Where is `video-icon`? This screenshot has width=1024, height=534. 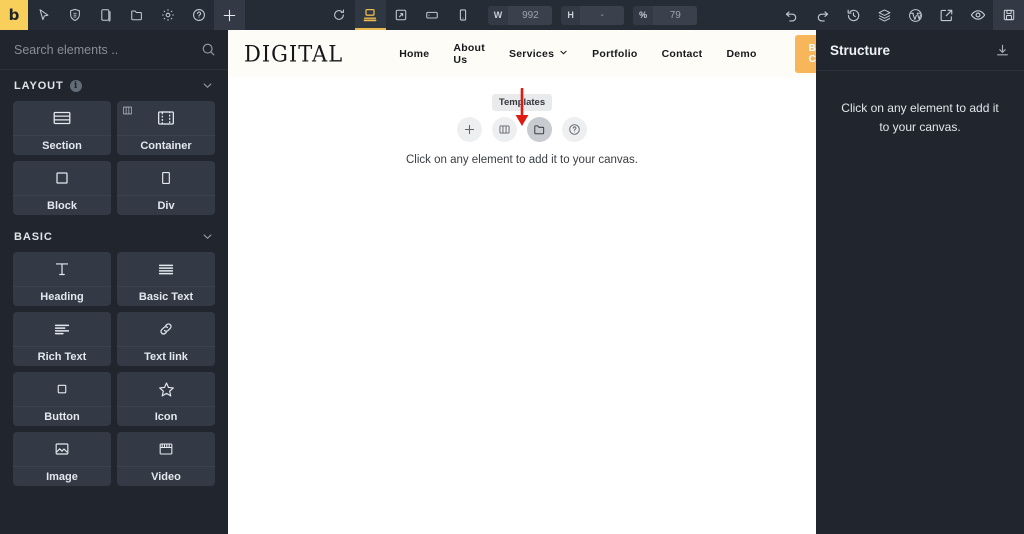
video-icon is located at coordinates (166, 449).